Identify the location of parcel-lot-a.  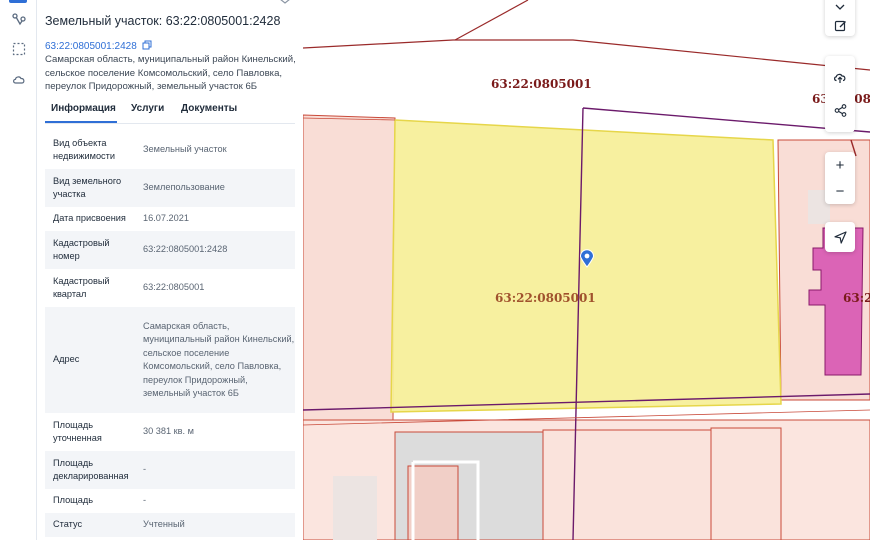
(627, 484).